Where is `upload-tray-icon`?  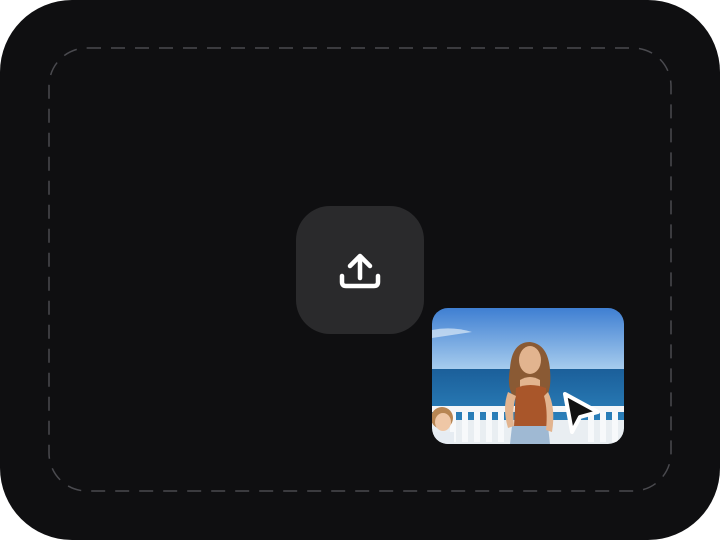 upload-tray-icon is located at coordinates (360, 271).